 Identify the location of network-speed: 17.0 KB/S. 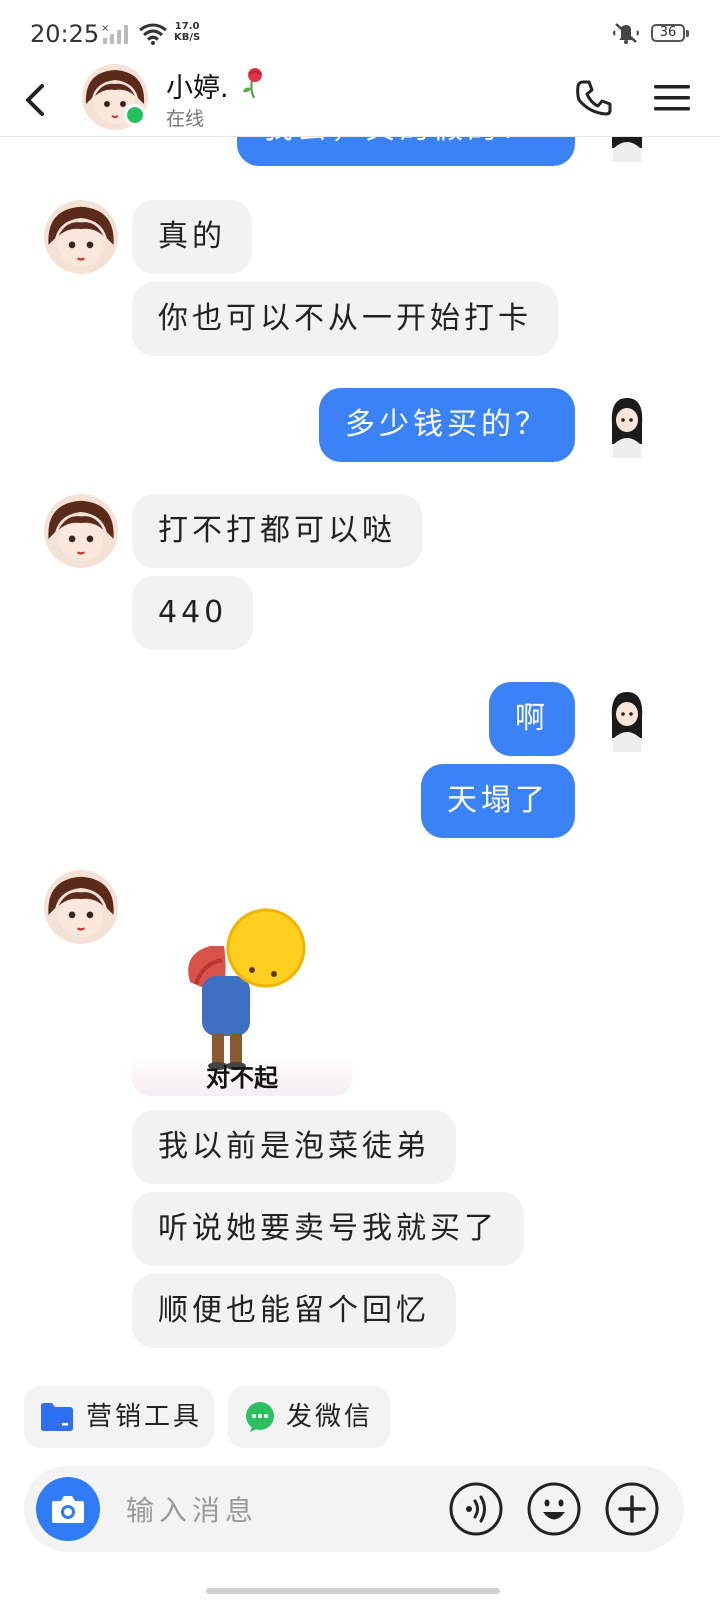
(187, 32).